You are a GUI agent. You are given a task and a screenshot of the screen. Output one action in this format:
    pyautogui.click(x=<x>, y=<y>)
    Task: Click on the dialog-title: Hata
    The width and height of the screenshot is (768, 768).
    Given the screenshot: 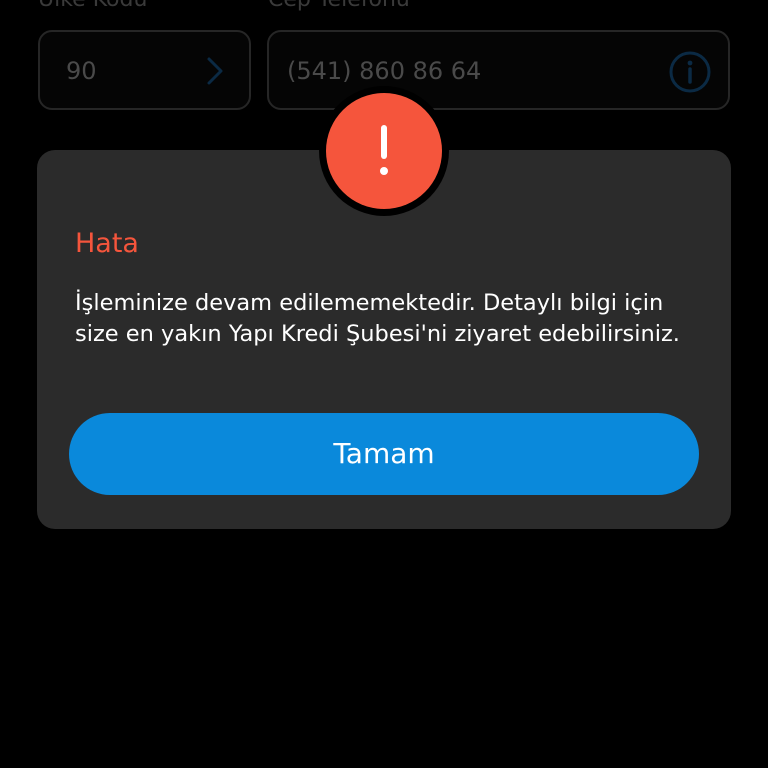 What is the action you would take?
    pyautogui.click(x=107, y=243)
    